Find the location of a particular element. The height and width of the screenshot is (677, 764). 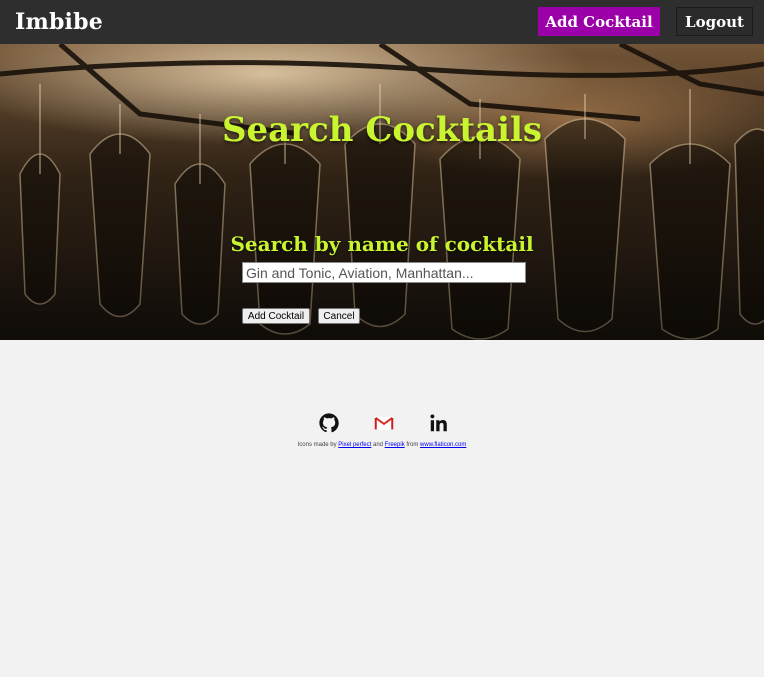

linkedin-icon is located at coordinates (439, 423).